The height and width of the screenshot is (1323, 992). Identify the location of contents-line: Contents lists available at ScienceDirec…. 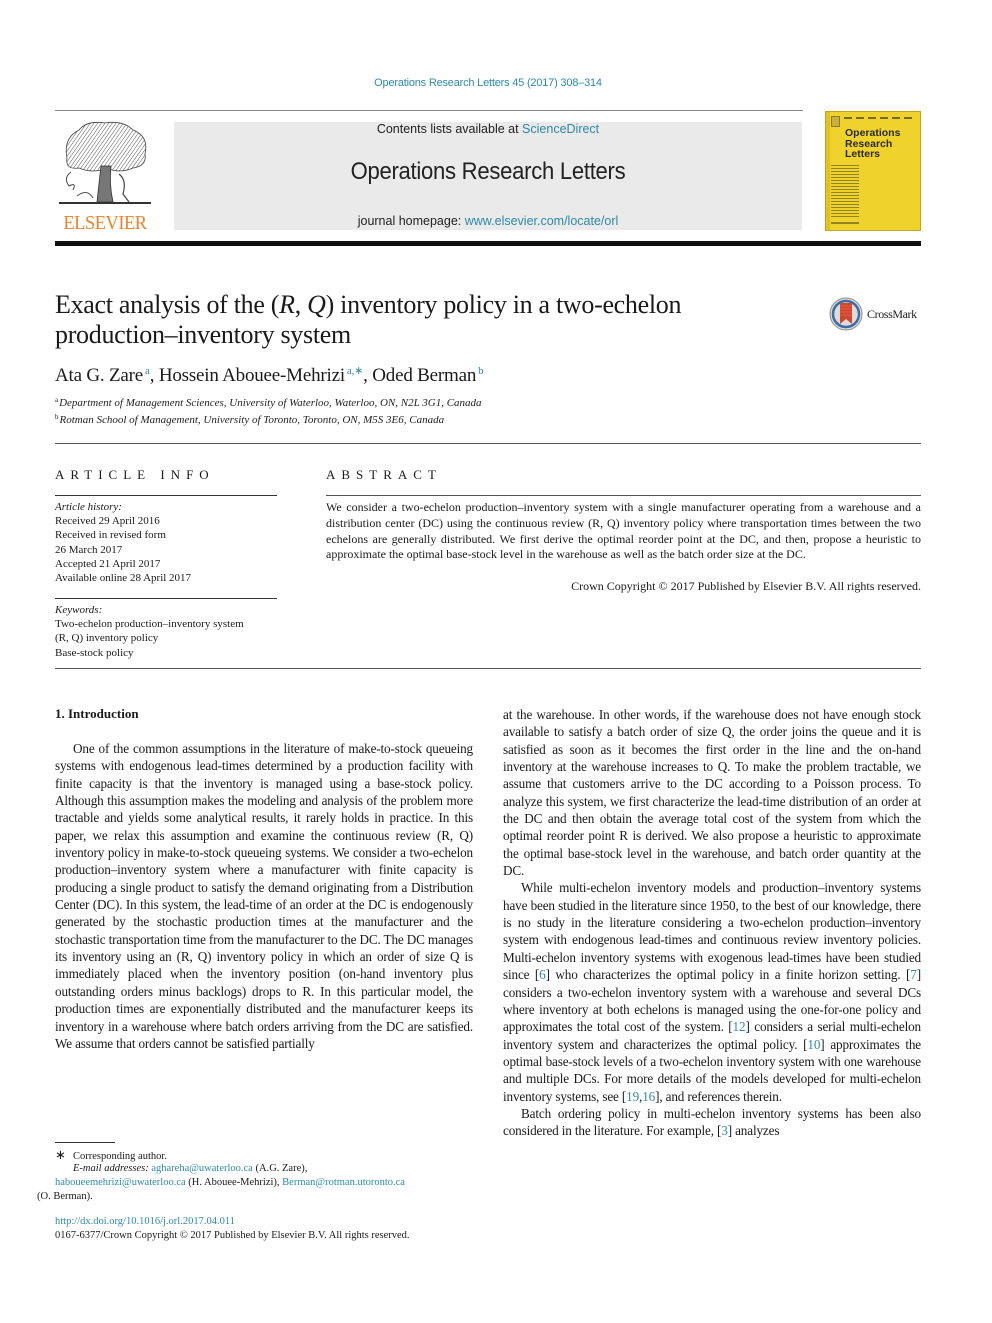
(488, 129).